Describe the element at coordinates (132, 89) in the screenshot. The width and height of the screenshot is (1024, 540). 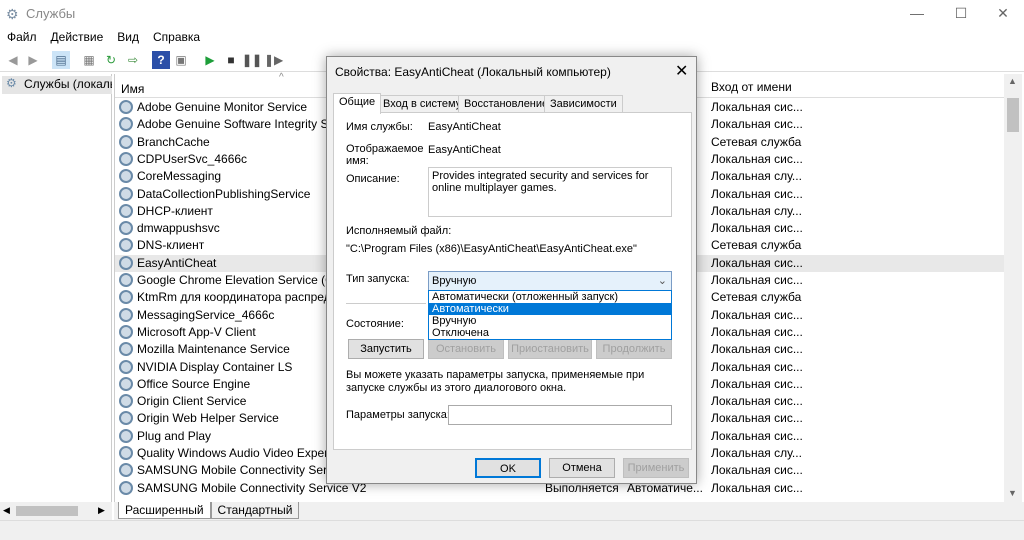
I see `column-name: Имя` at that location.